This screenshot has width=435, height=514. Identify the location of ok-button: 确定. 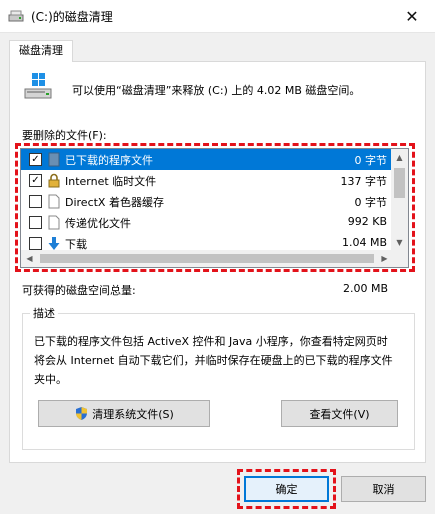
(286, 489).